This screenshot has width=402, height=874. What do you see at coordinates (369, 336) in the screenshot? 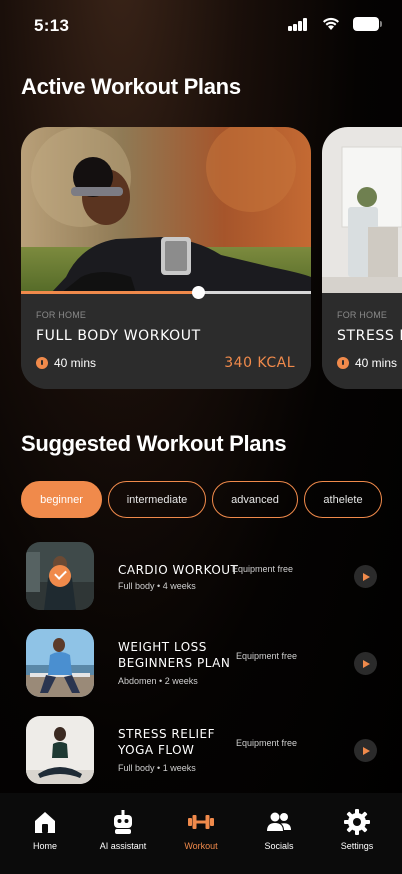
I see `card-title: STRESS R` at bounding box center [369, 336].